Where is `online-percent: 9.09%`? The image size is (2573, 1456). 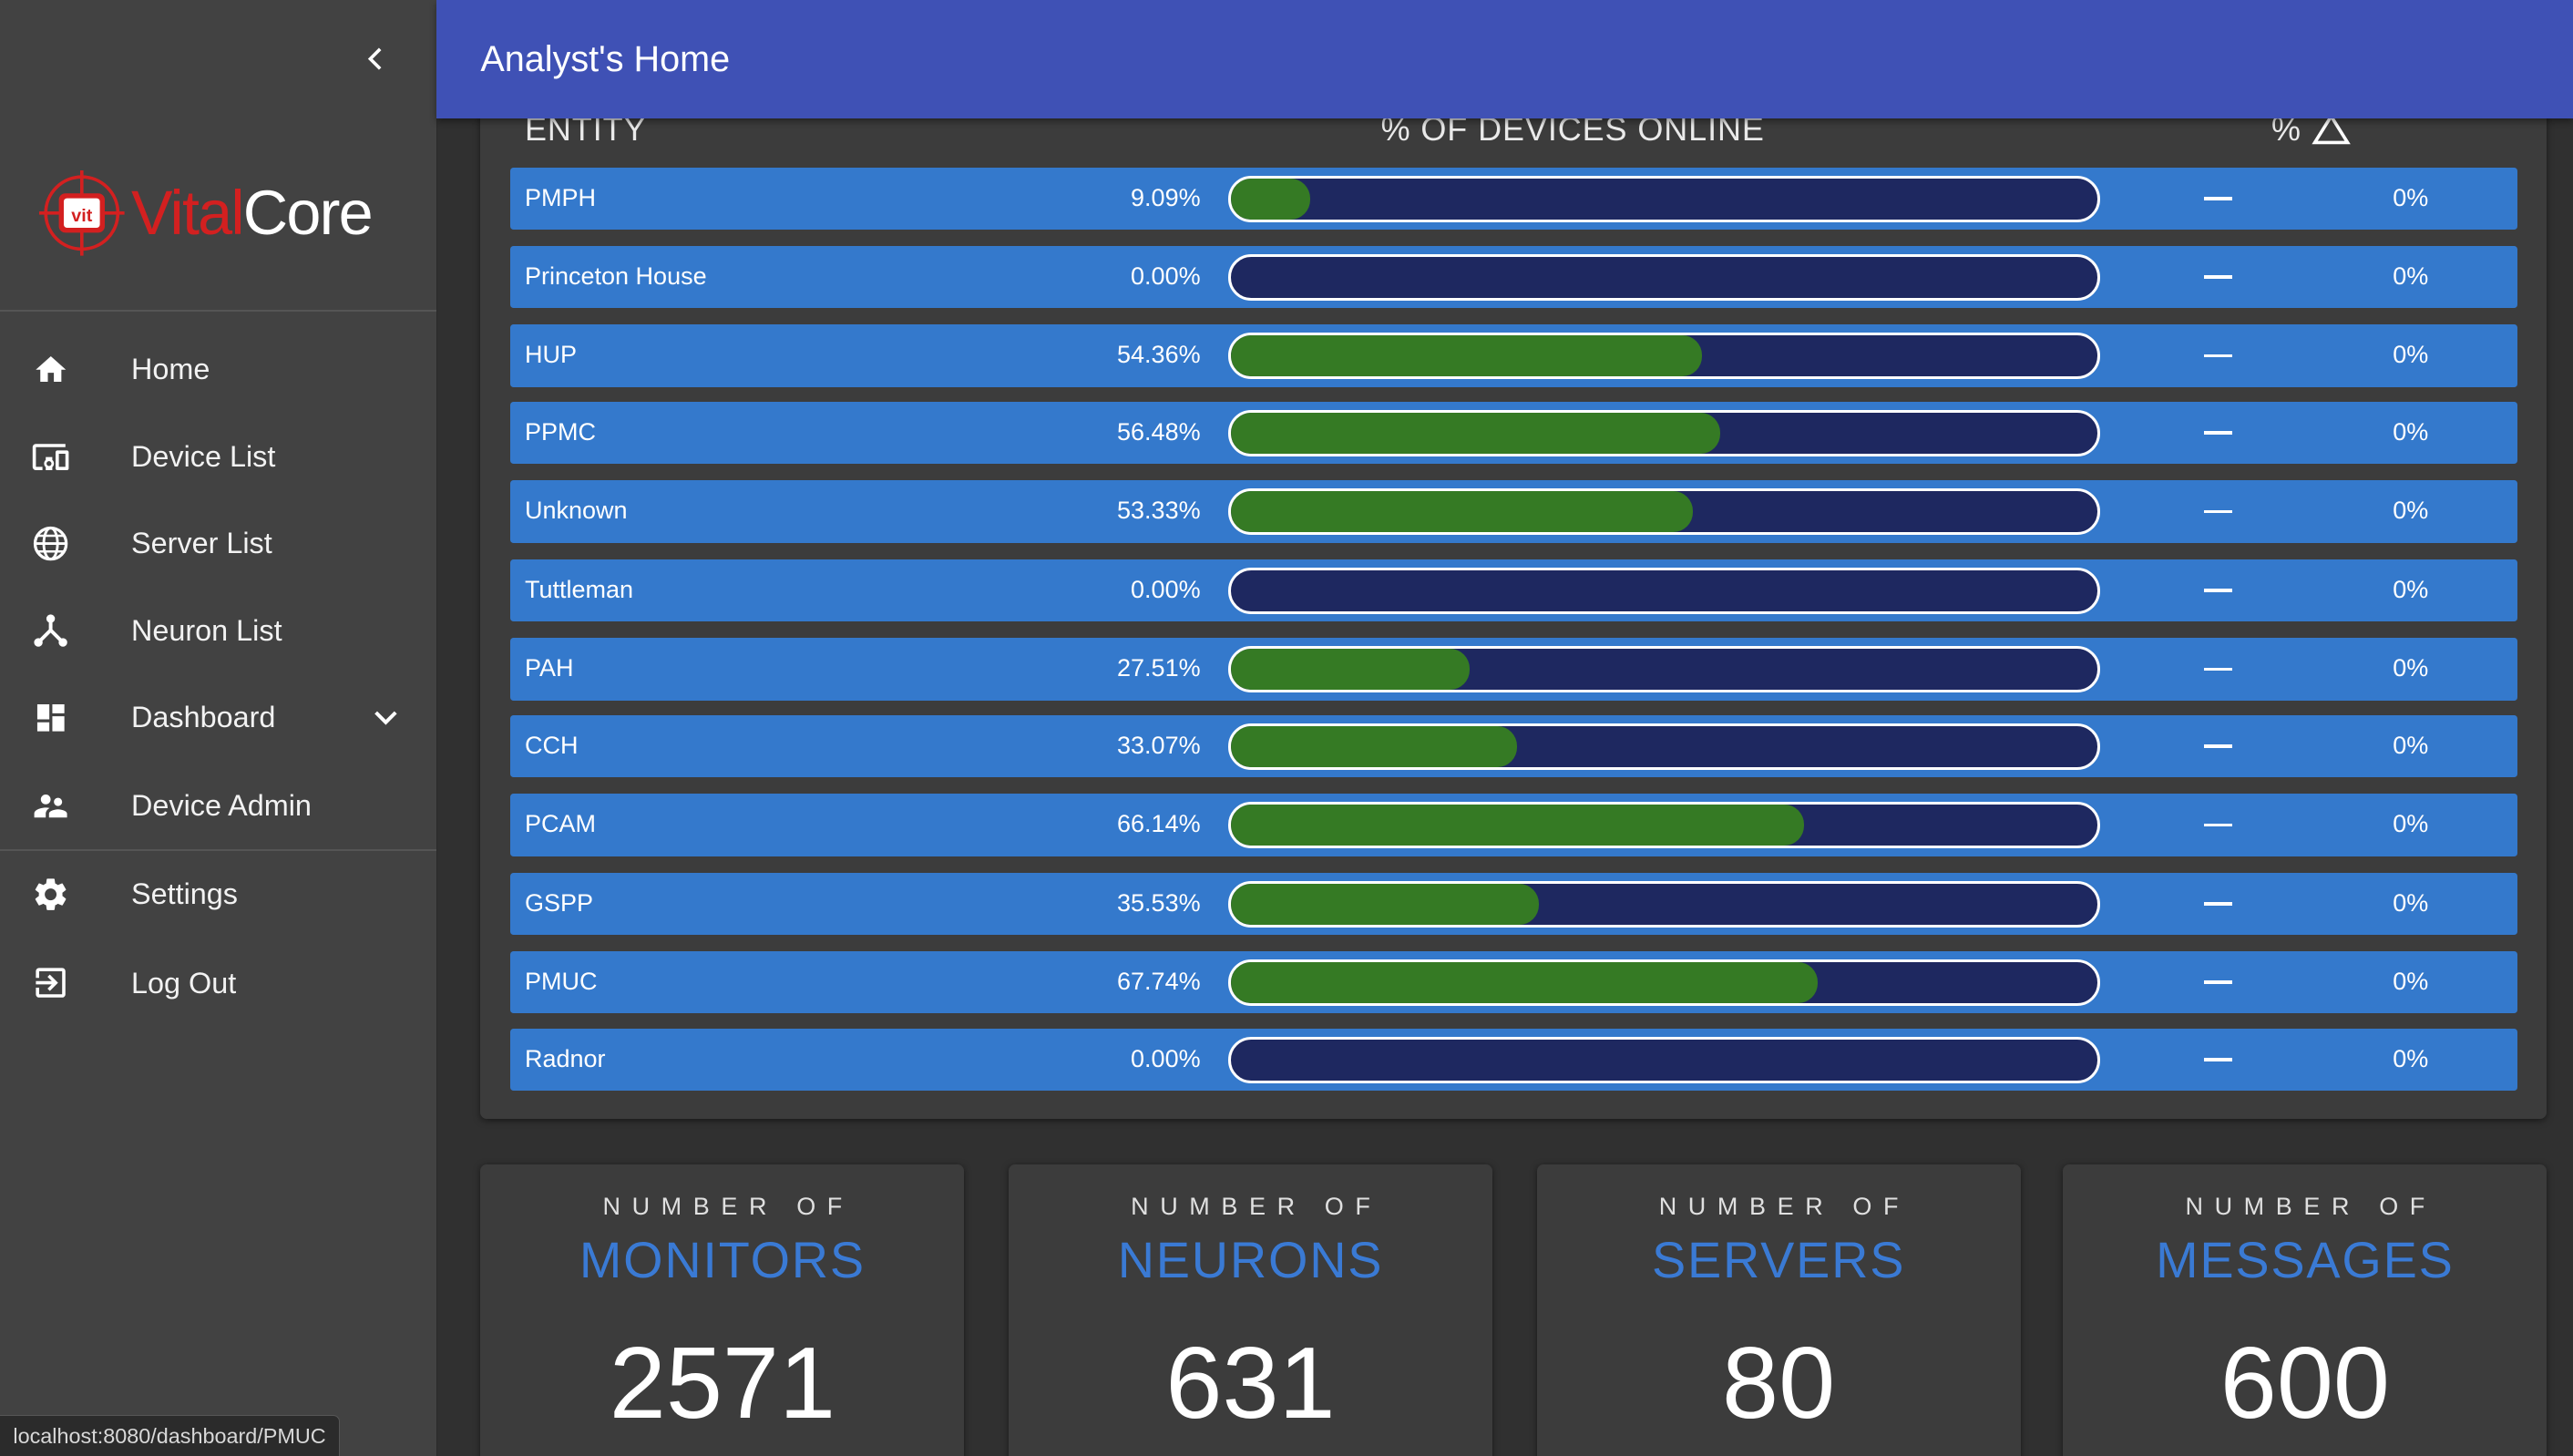 online-percent: 9.09% is located at coordinates (1166, 197).